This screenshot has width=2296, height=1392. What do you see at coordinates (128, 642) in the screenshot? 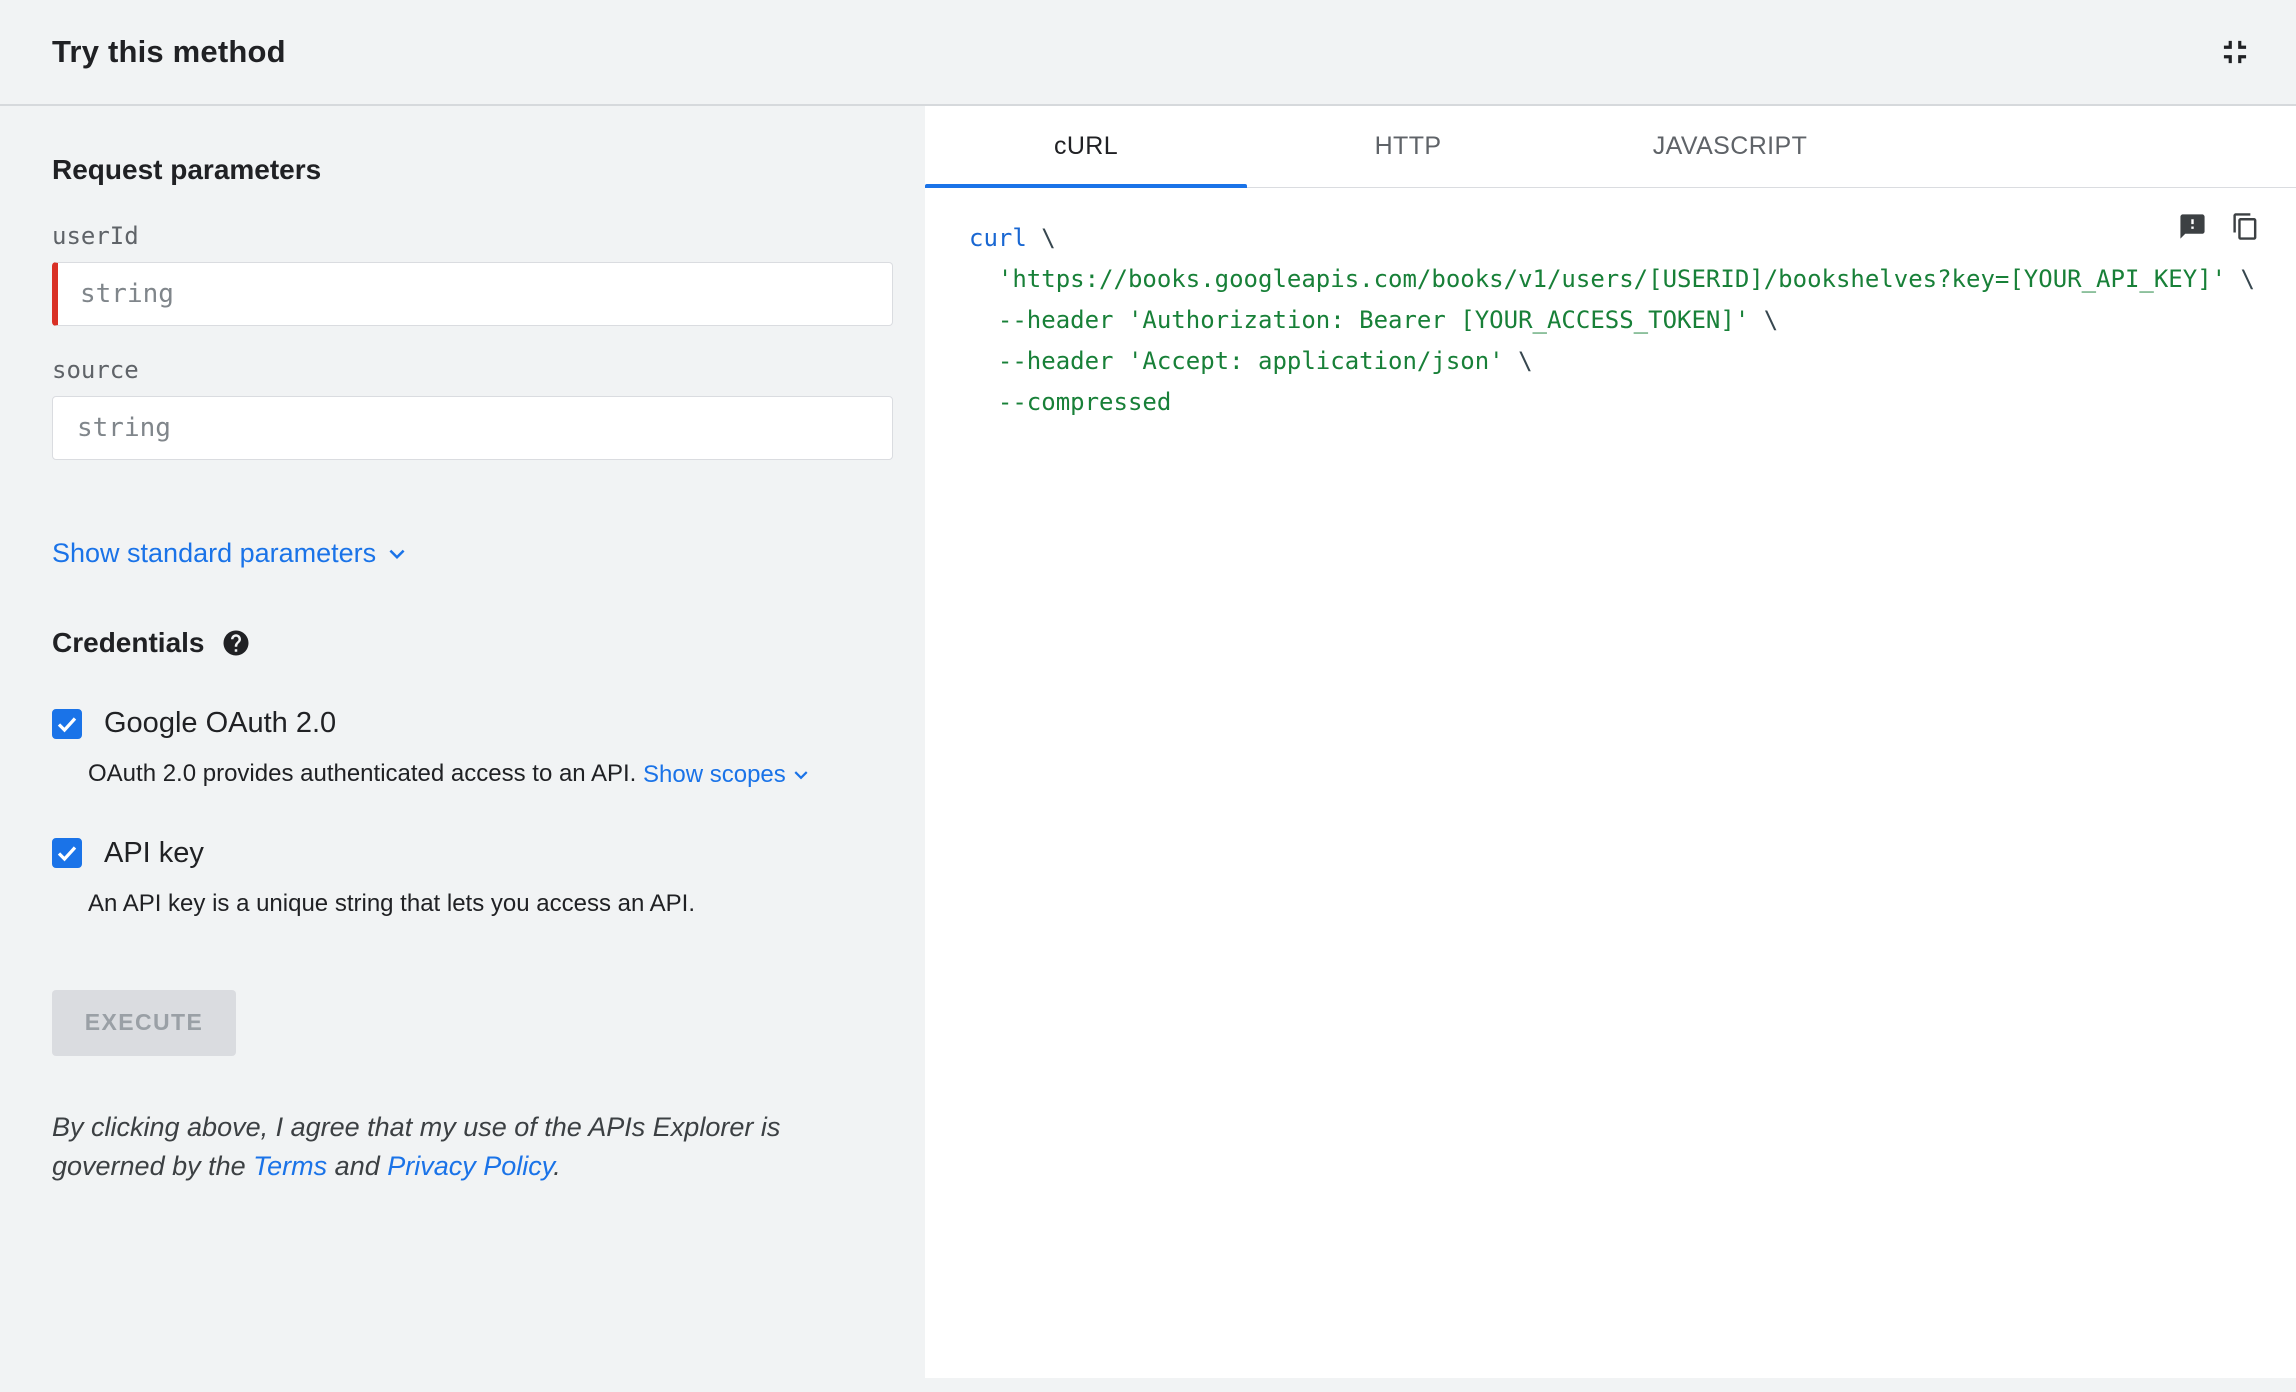
I see `credentials-heading: Credentials` at bounding box center [128, 642].